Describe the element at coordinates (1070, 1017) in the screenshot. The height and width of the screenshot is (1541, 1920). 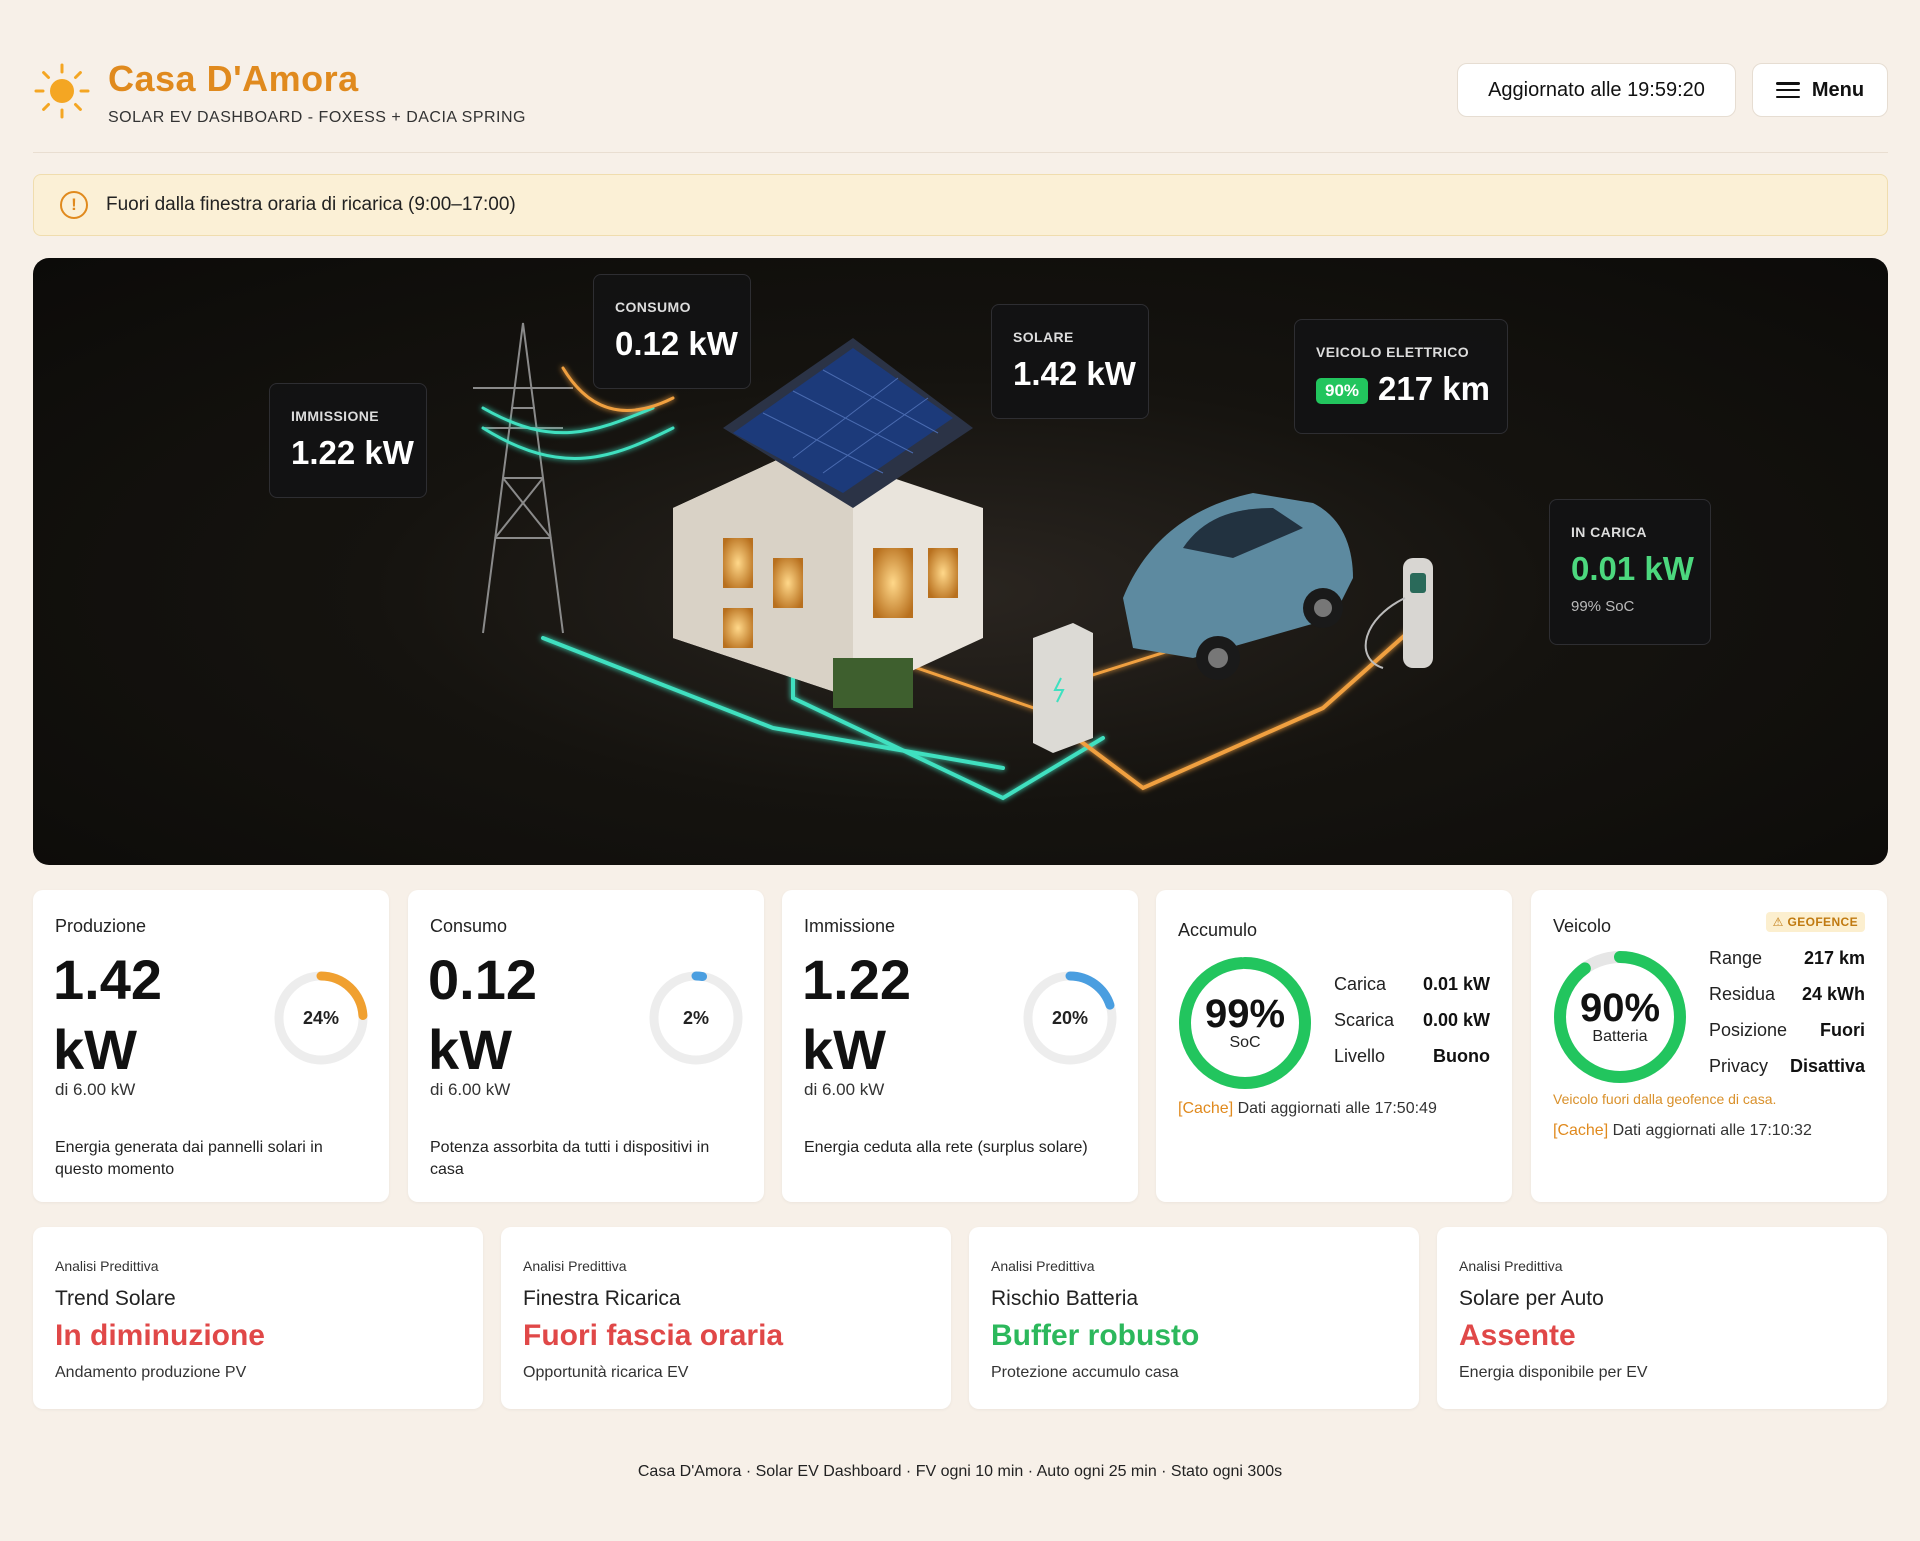
I see `donut-label: 20%` at that location.